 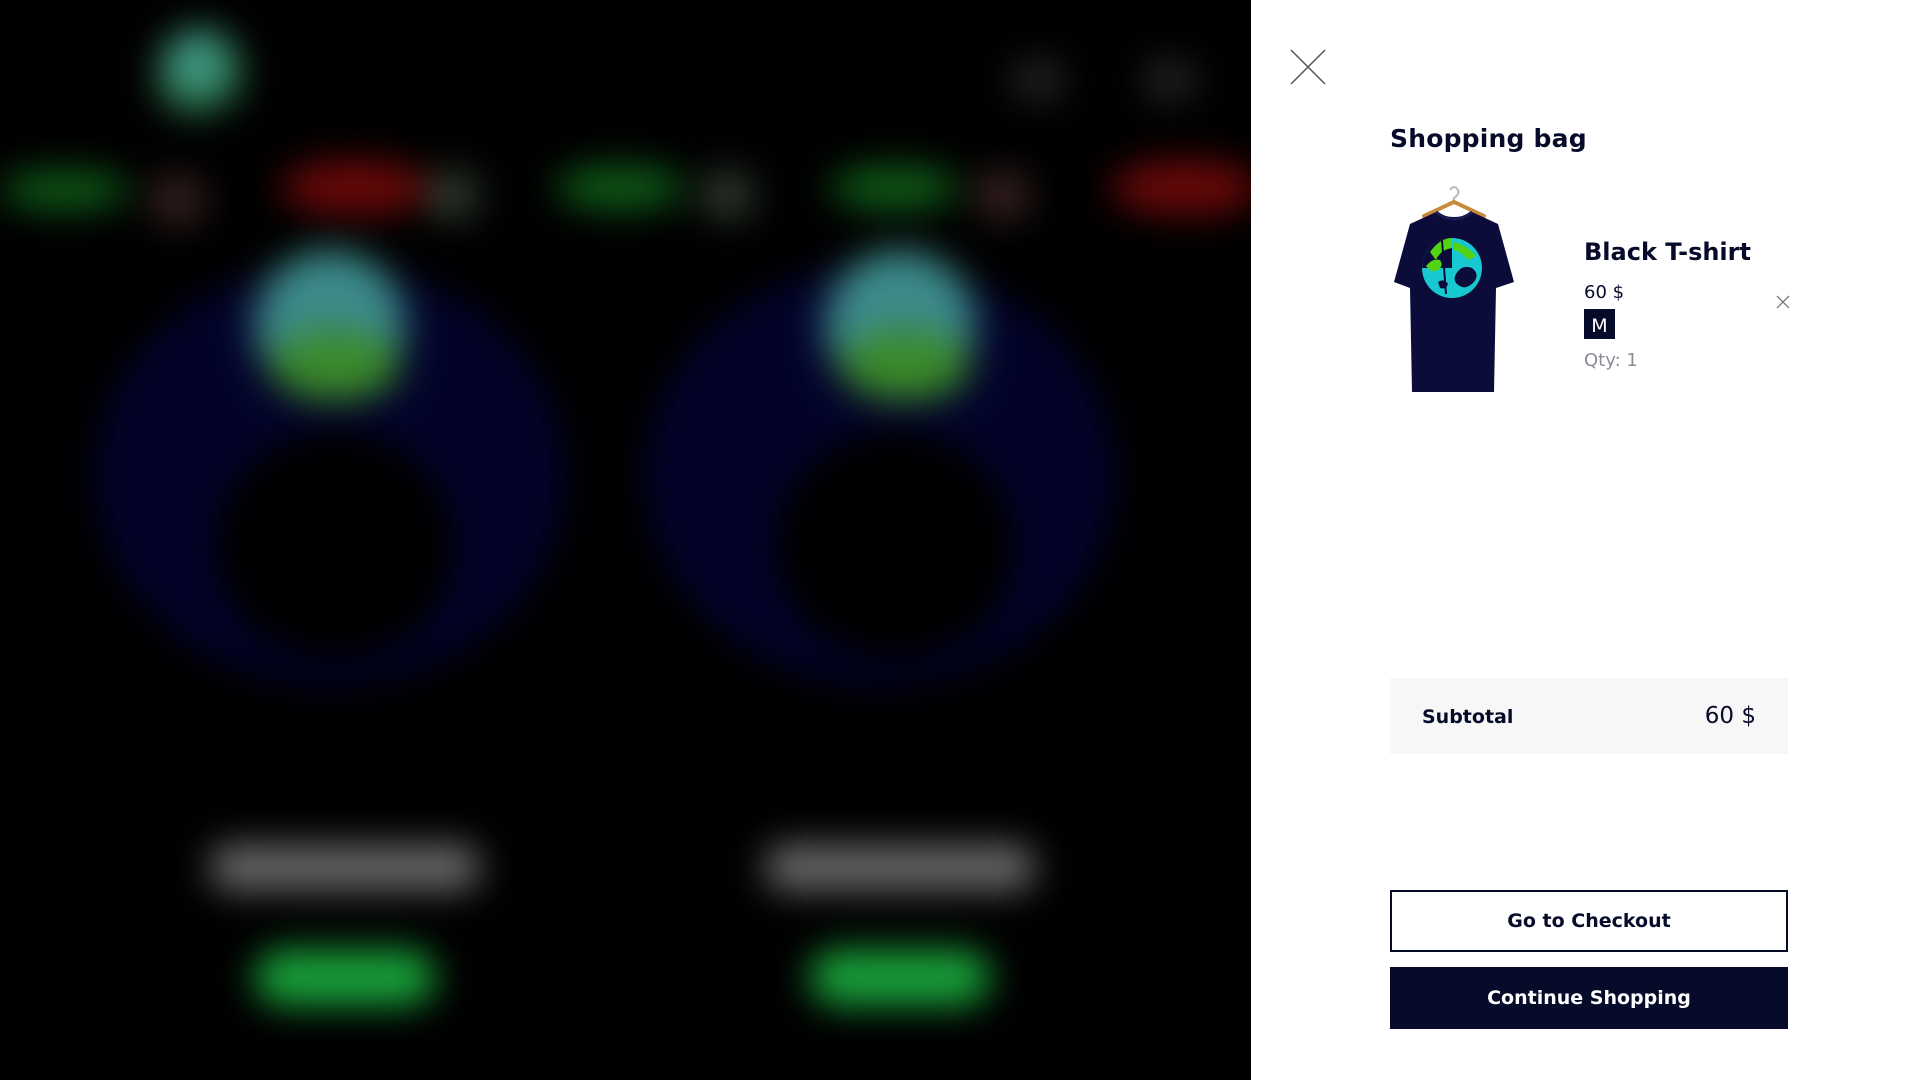 I want to click on checkout-button: Go to Checkout, so click(x=1589, y=921).